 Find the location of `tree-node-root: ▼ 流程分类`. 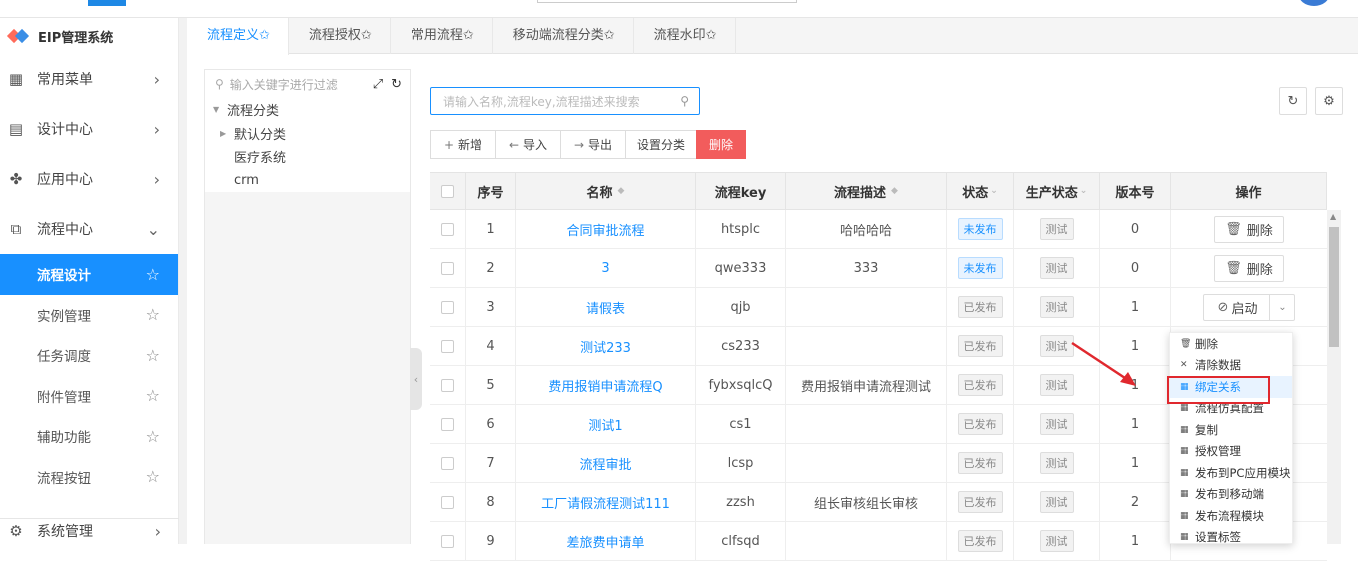

tree-node-root: ▼ 流程分类 is located at coordinates (307, 110).